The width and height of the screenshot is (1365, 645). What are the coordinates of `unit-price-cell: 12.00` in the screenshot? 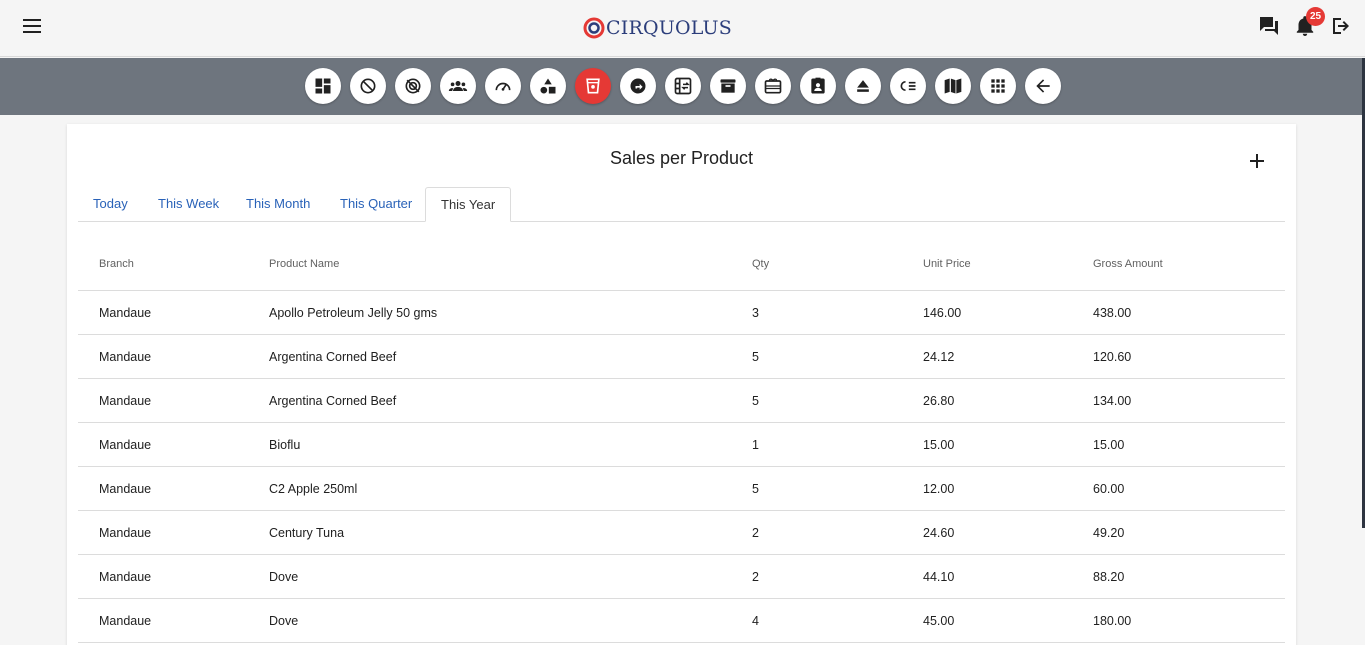 It's located at (939, 489).